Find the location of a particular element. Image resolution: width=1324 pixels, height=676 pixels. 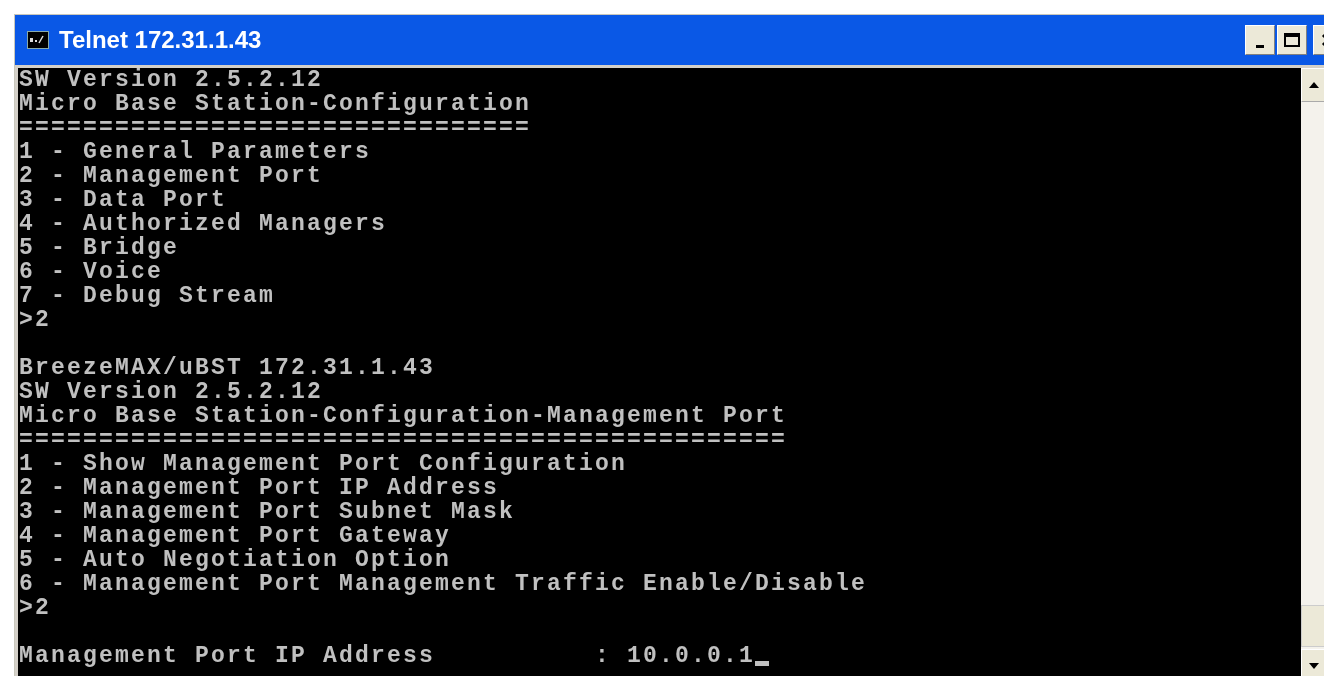

scroll-down-button is located at coordinates (1312, 662).